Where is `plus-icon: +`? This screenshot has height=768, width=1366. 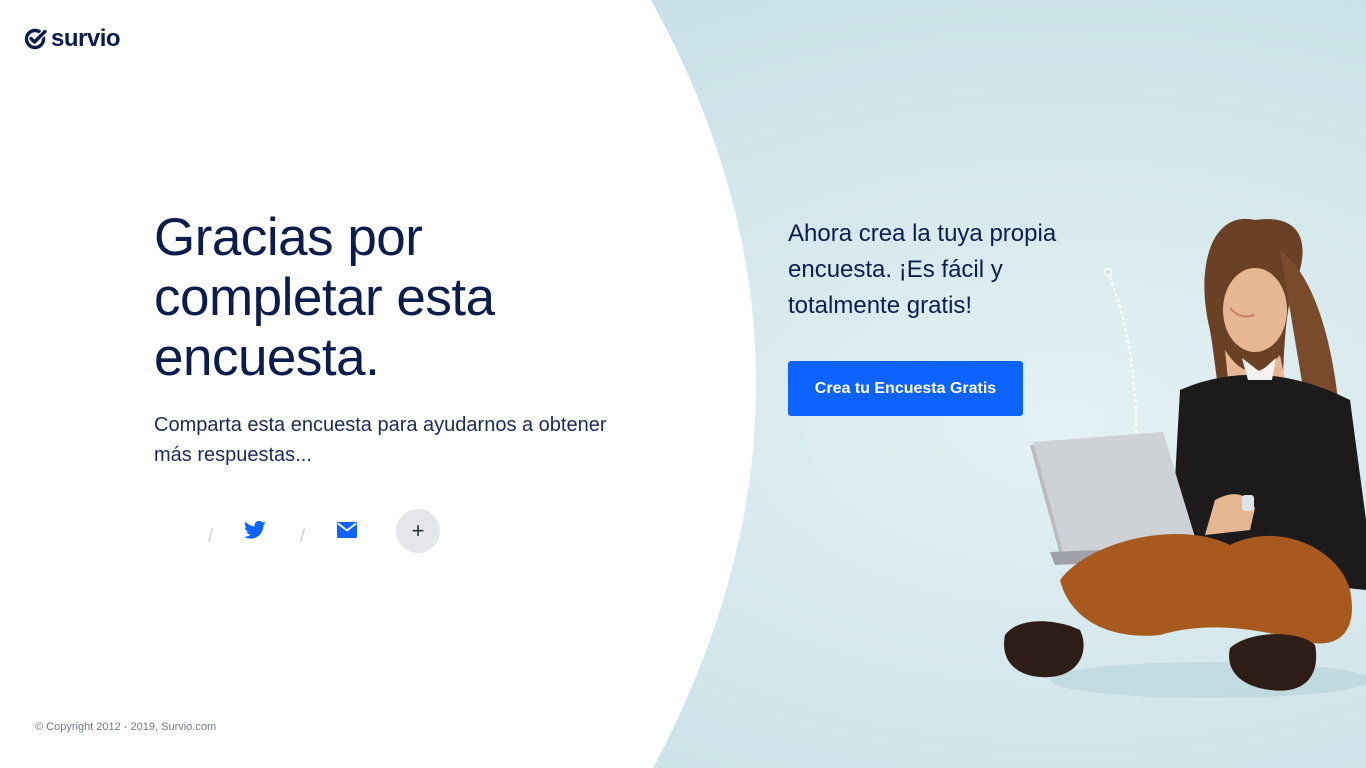 plus-icon: + is located at coordinates (418, 530).